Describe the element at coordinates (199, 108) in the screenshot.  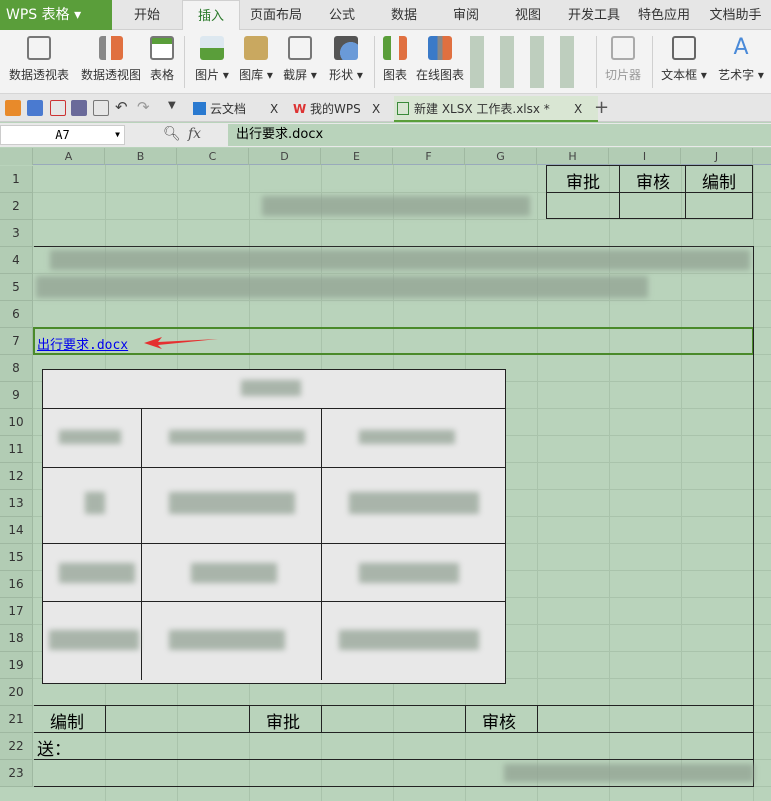
I see `cloud-doc-icon` at that location.